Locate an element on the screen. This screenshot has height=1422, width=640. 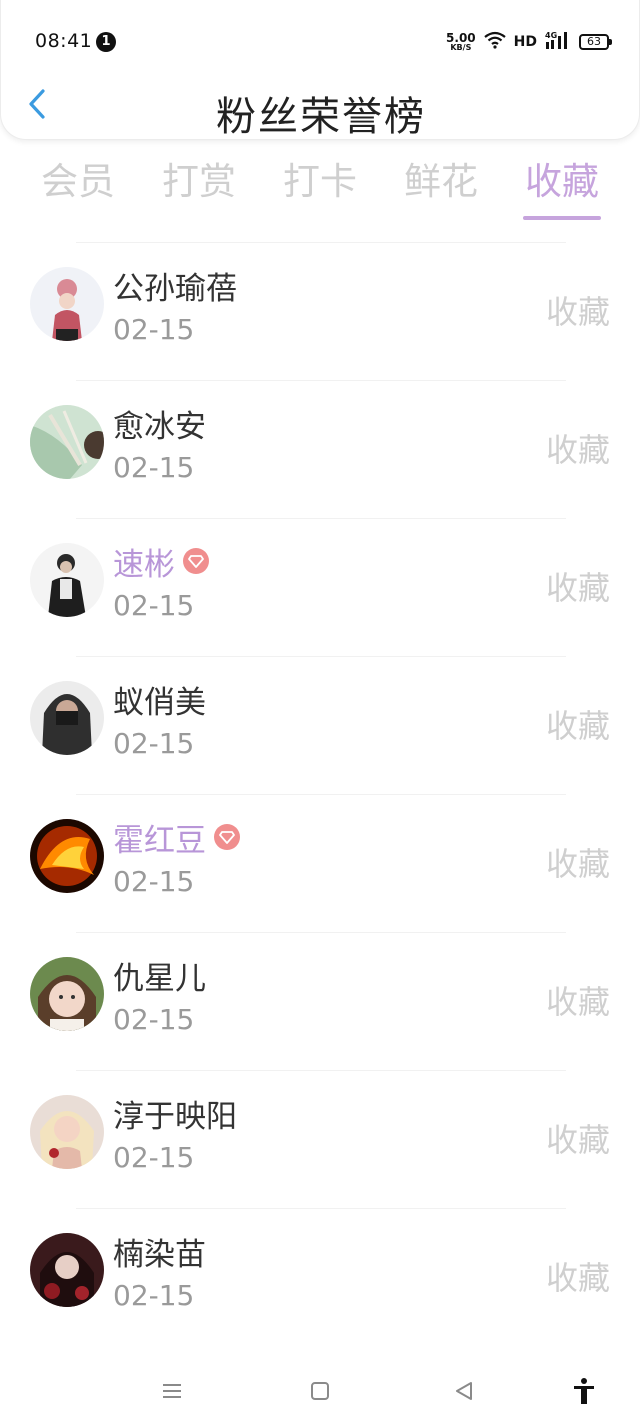
status-icons: 5.00 KB/S HD 4G 63 is located at coordinates (529, 42).